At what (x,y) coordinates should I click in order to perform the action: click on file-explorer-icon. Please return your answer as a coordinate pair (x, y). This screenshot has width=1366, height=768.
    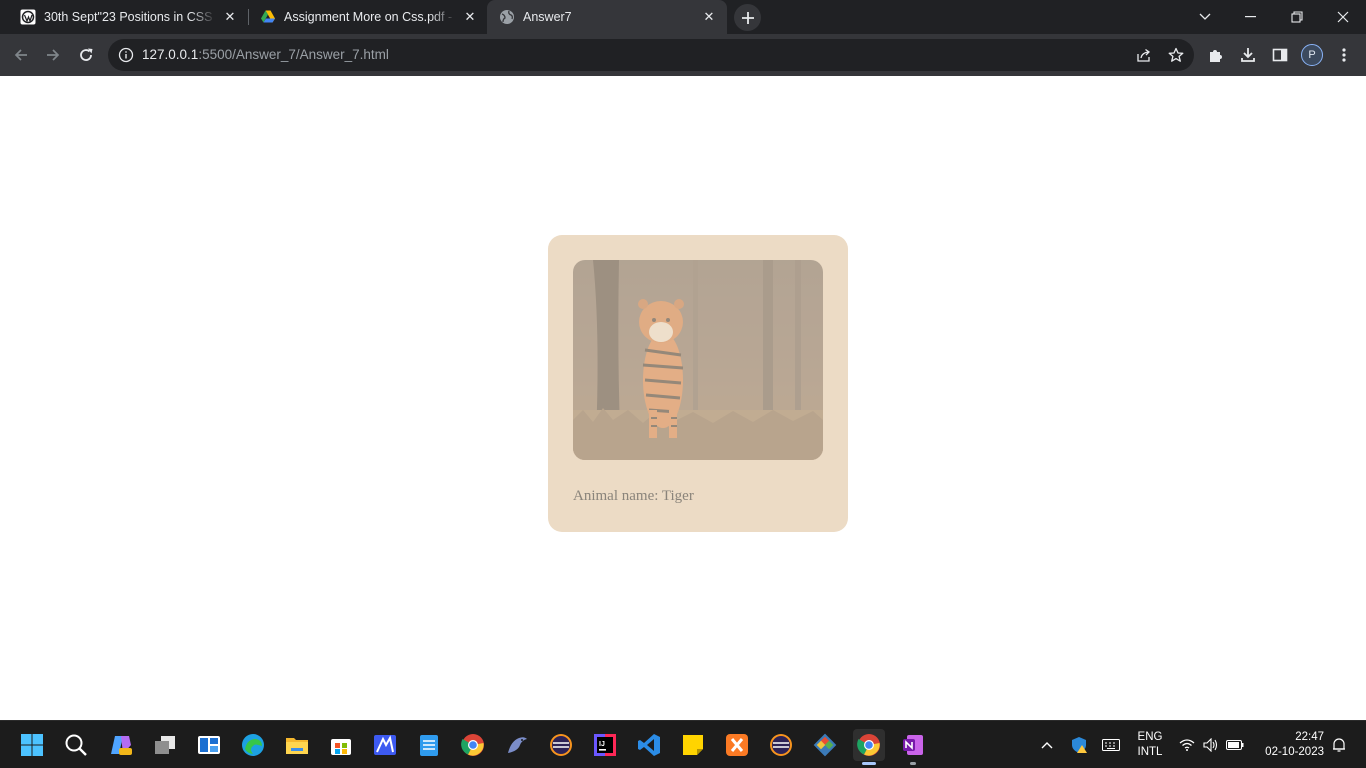
    Looking at the image, I should click on (297, 745).